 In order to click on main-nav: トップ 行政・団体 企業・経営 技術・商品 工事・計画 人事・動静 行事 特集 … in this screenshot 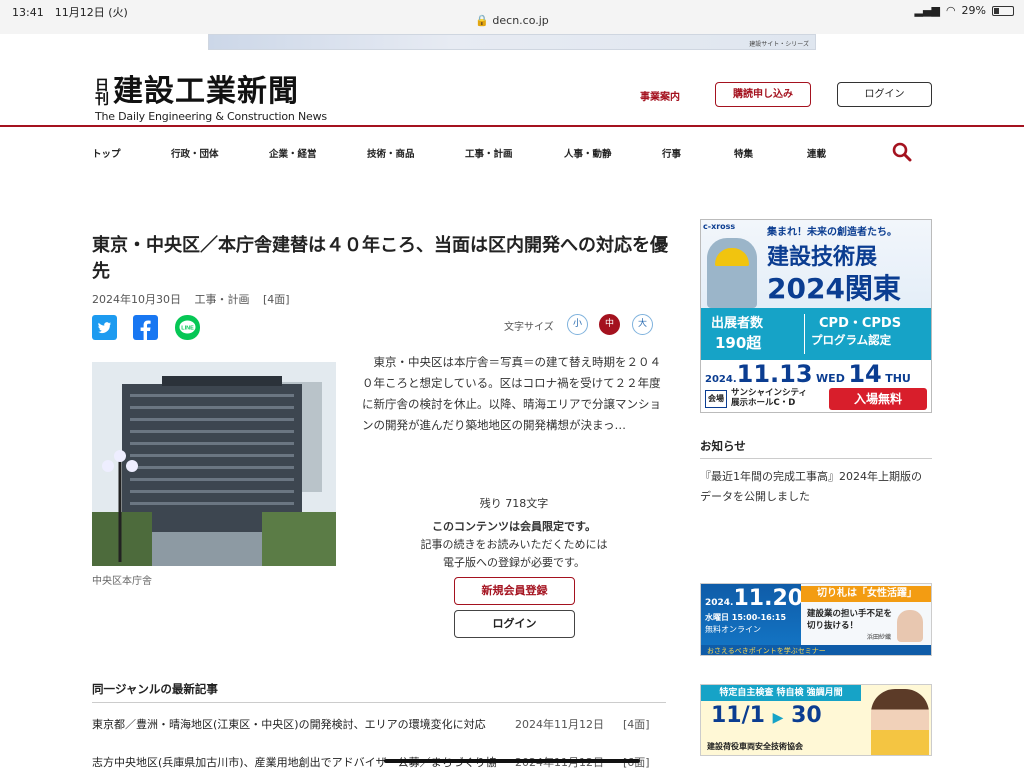, I will do `click(512, 152)`.